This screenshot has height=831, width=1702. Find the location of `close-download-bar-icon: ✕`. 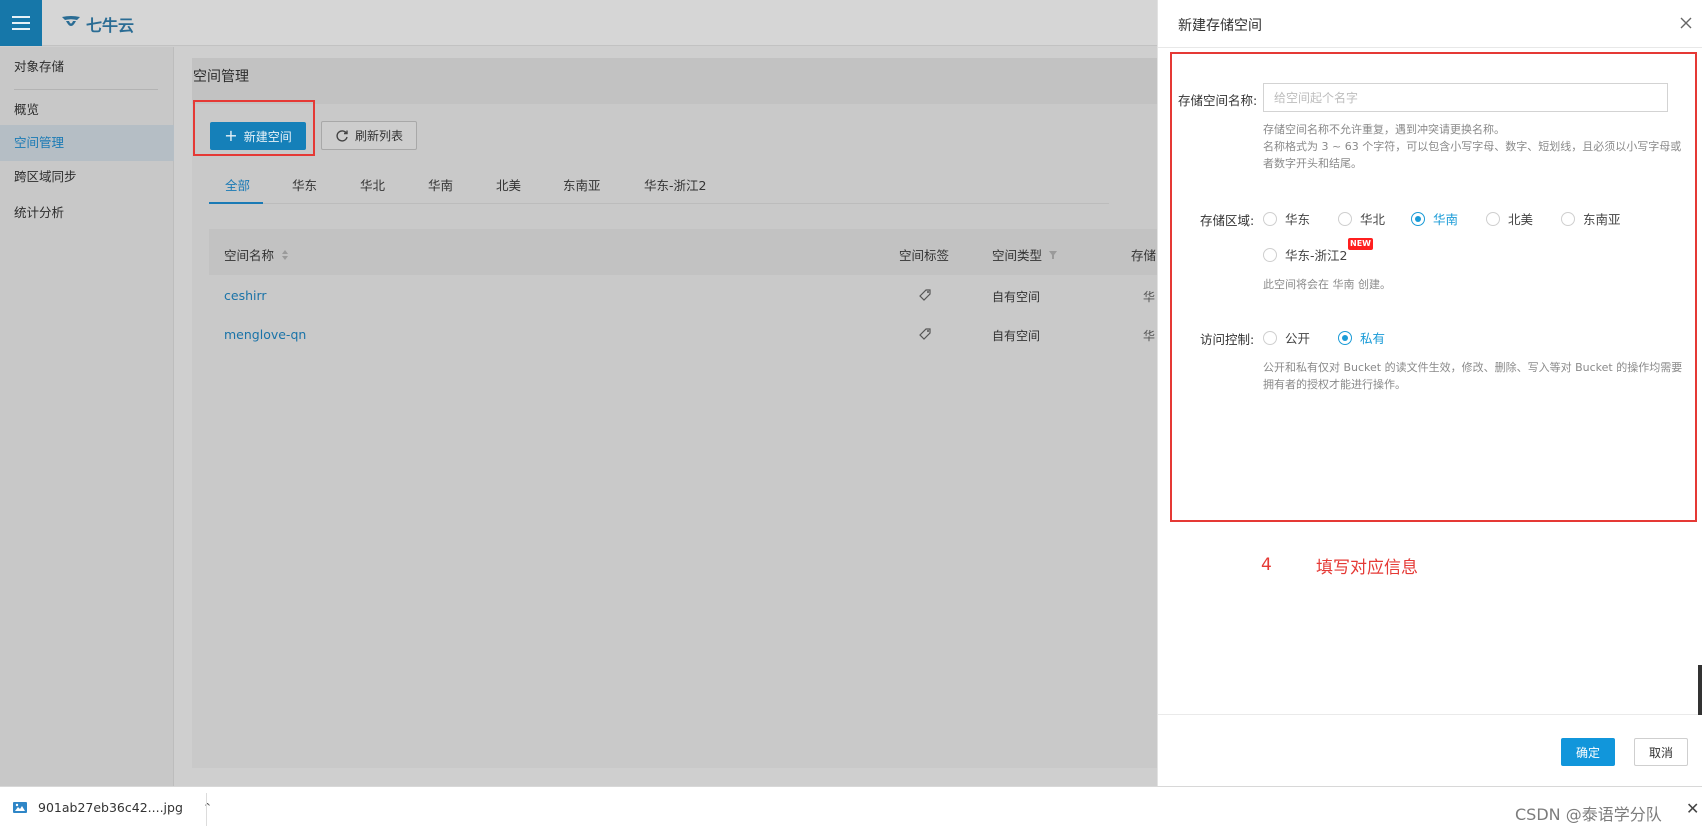

close-download-bar-icon: ✕ is located at coordinates (1692, 808).